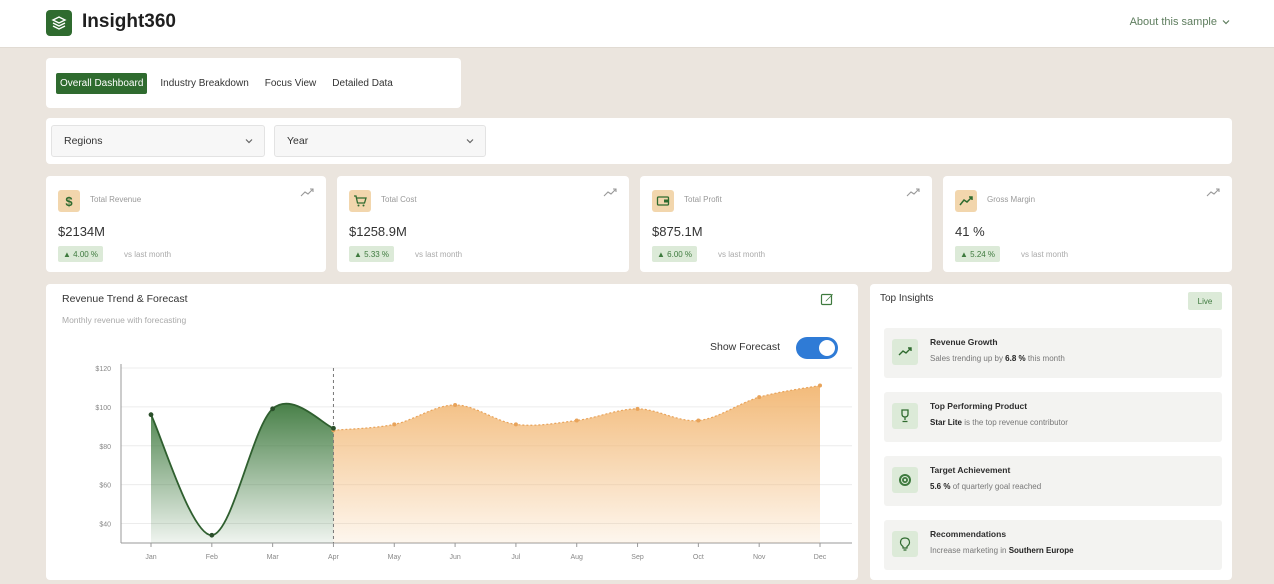 The width and height of the screenshot is (1274, 584). What do you see at coordinates (212, 557) in the screenshot?
I see `x-tick-label: Feb` at bounding box center [212, 557].